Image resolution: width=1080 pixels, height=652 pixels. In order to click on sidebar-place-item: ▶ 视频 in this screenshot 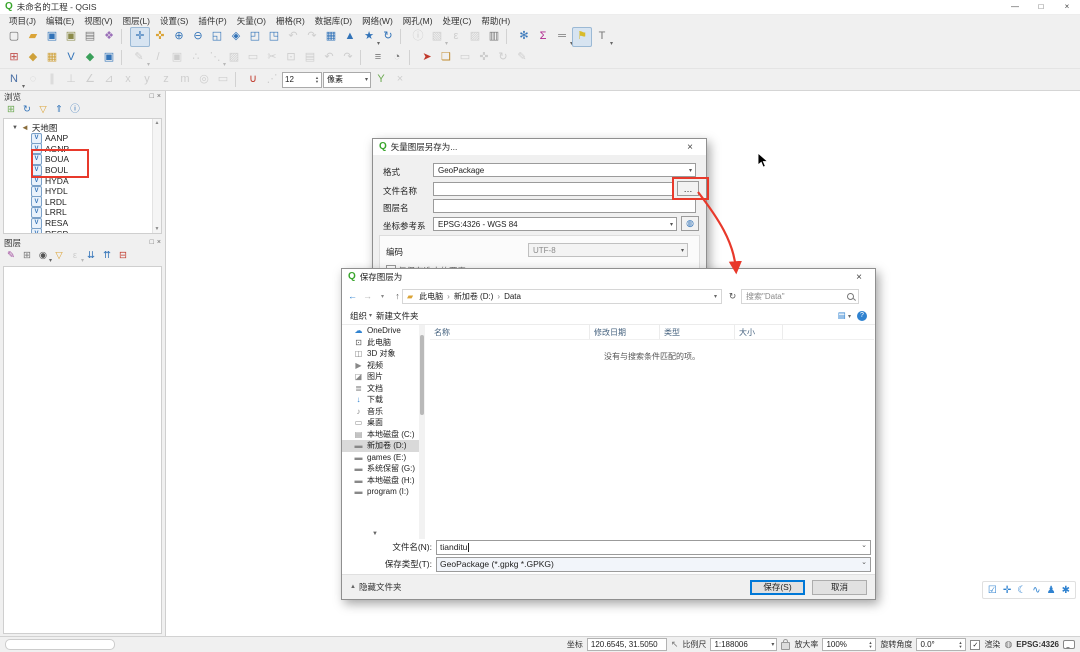, I will do `click(380, 366)`.